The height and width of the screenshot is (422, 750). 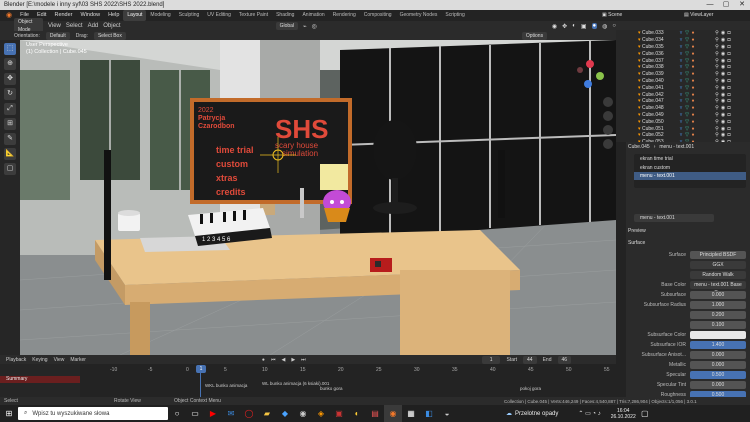 I want to click on record-icon: ●, so click(x=263, y=360).